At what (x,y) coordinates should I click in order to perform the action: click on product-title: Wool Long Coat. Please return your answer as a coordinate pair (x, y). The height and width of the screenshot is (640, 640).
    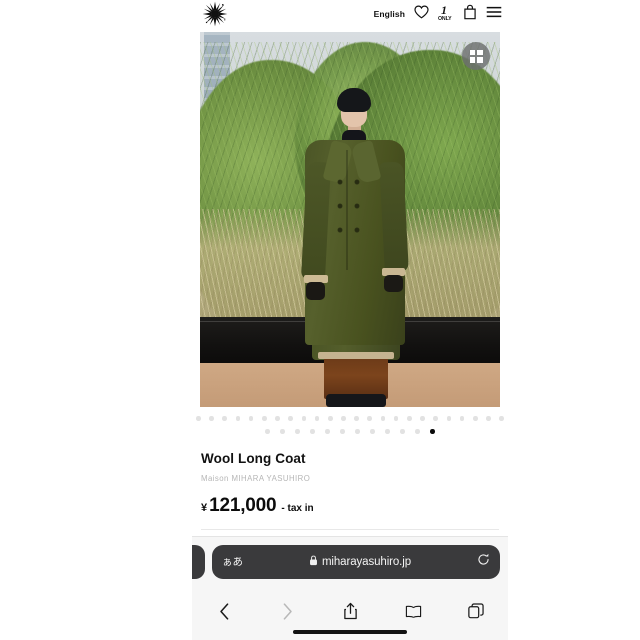
    Looking at the image, I should click on (253, 458).